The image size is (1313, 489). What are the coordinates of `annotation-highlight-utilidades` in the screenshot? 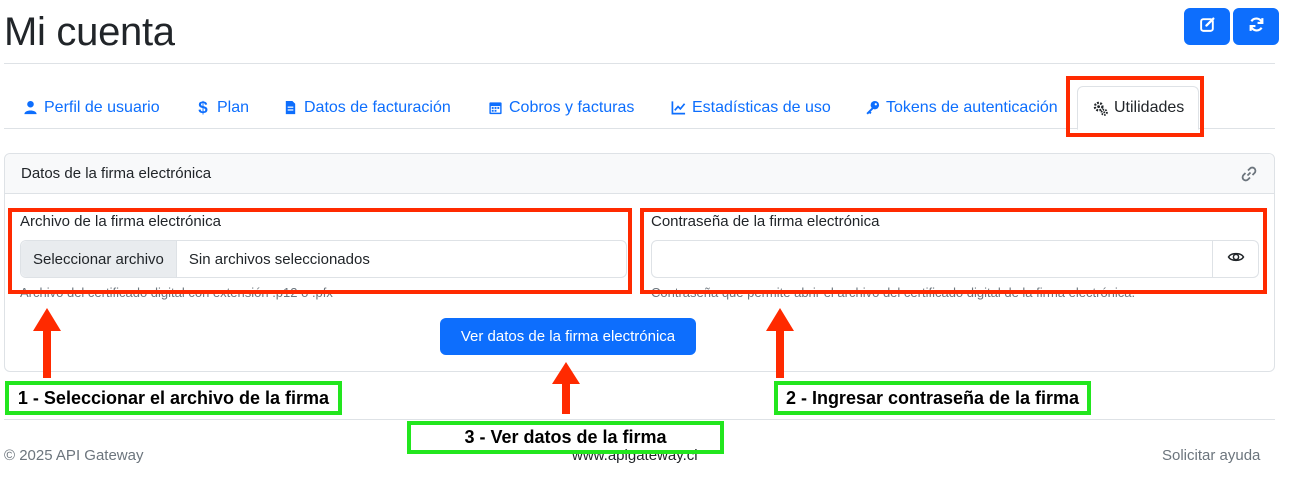 It's located at (1135, 106).